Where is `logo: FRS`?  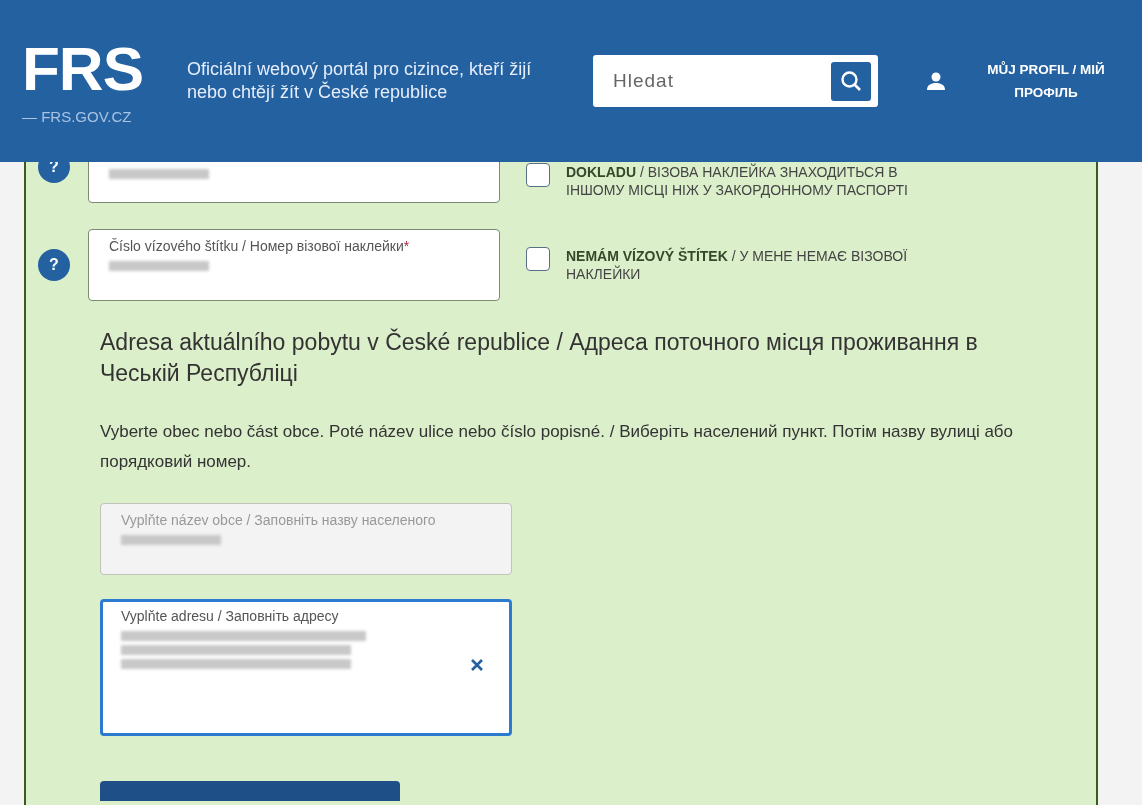 logo: FRS is located at coordinates (104, 68).